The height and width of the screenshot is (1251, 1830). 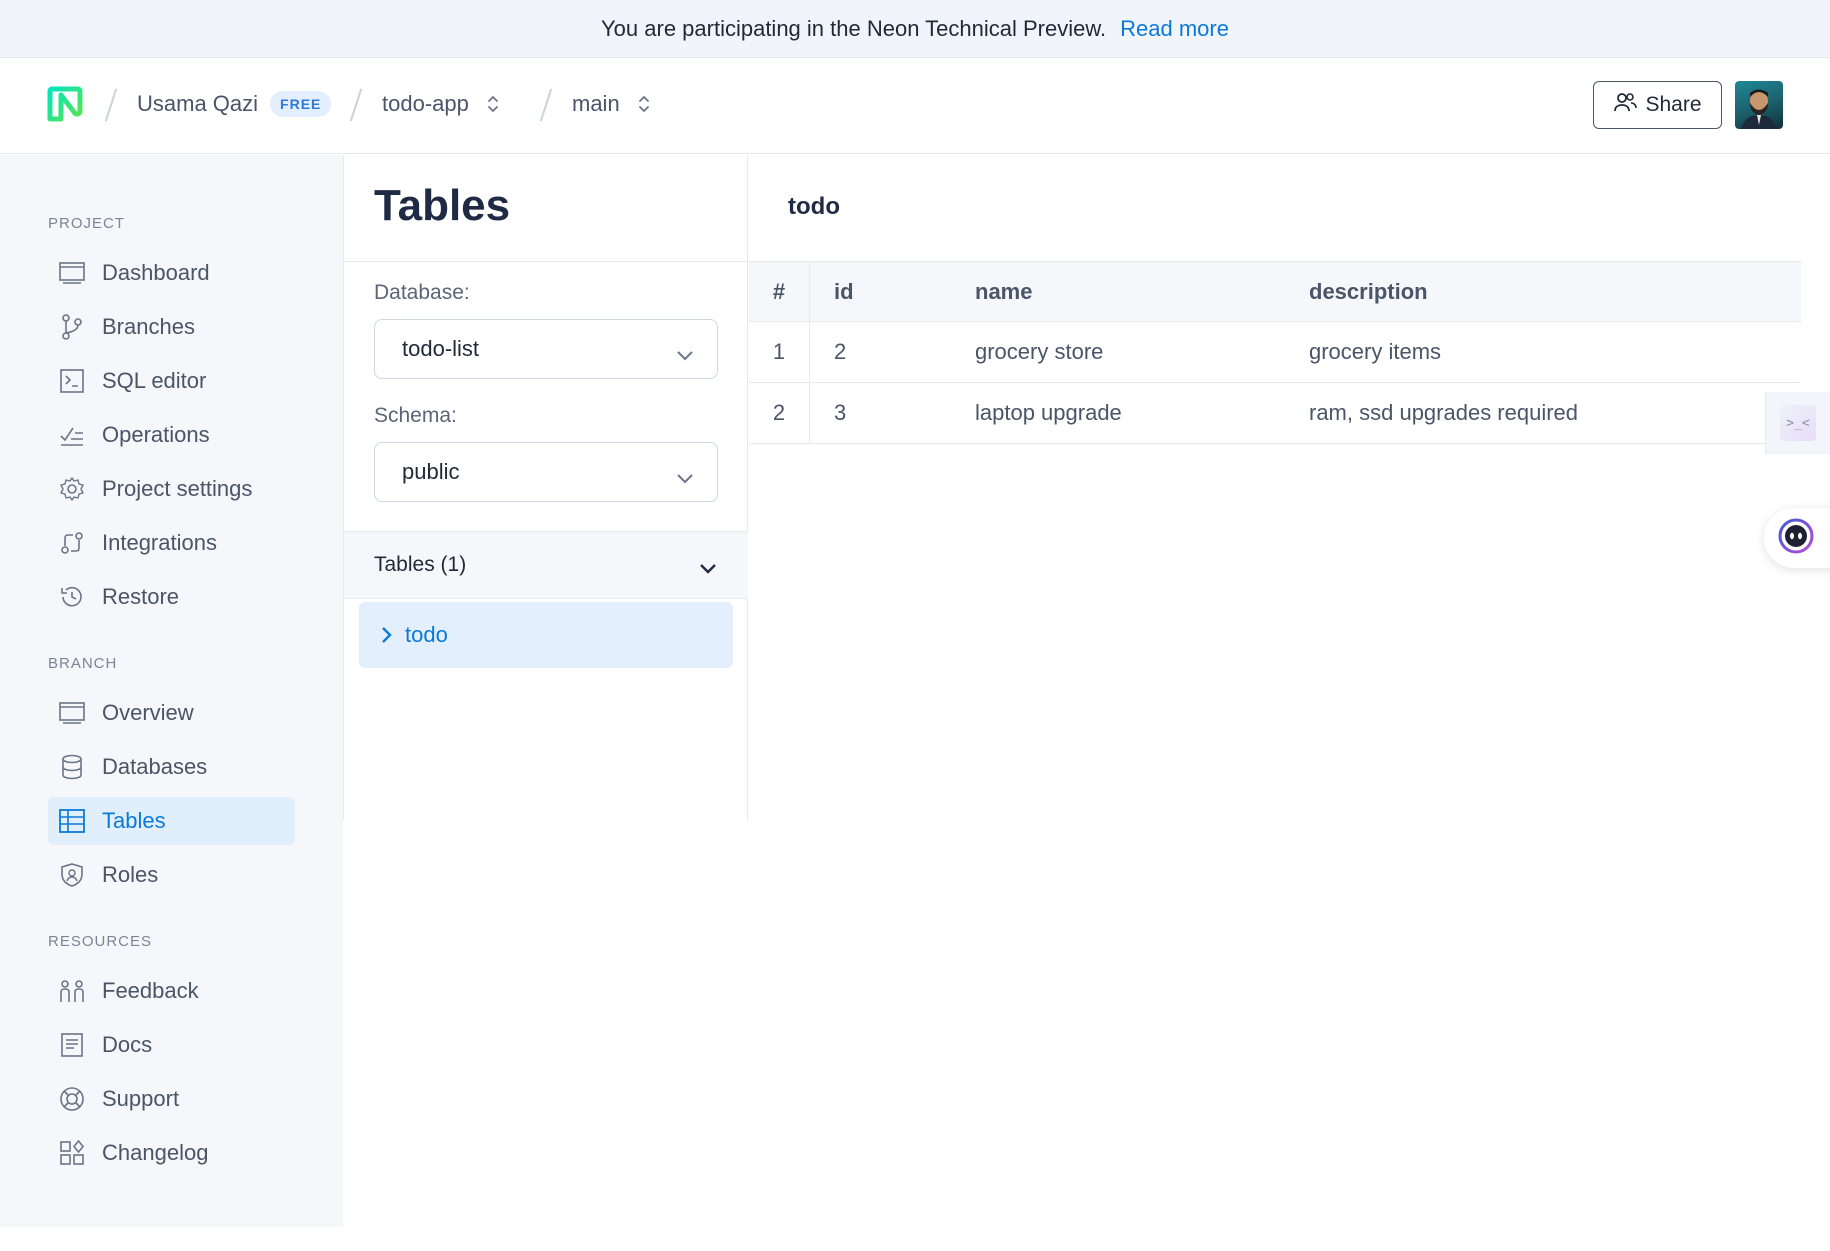 I want to click on table-name: todo, so click(x=426, y=634).